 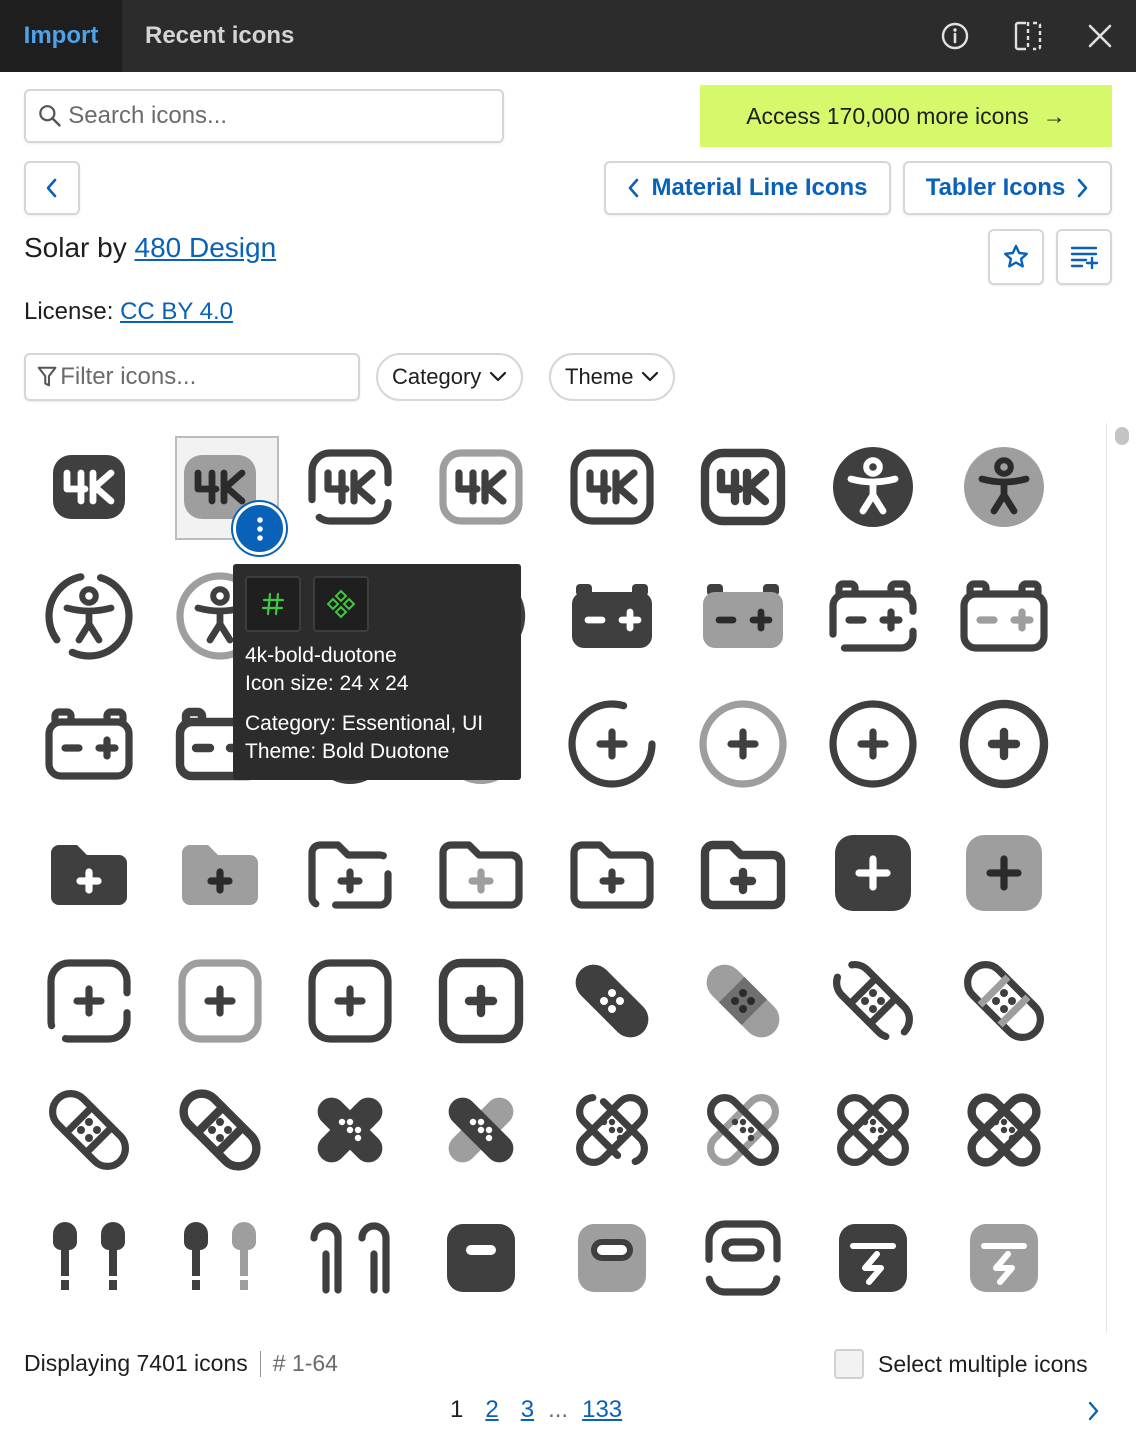 What do you see at coordinates (887, 115) in the screenshot?
I see `promo-label: Access 170,000 more icons` at bounding box center [887, 115].